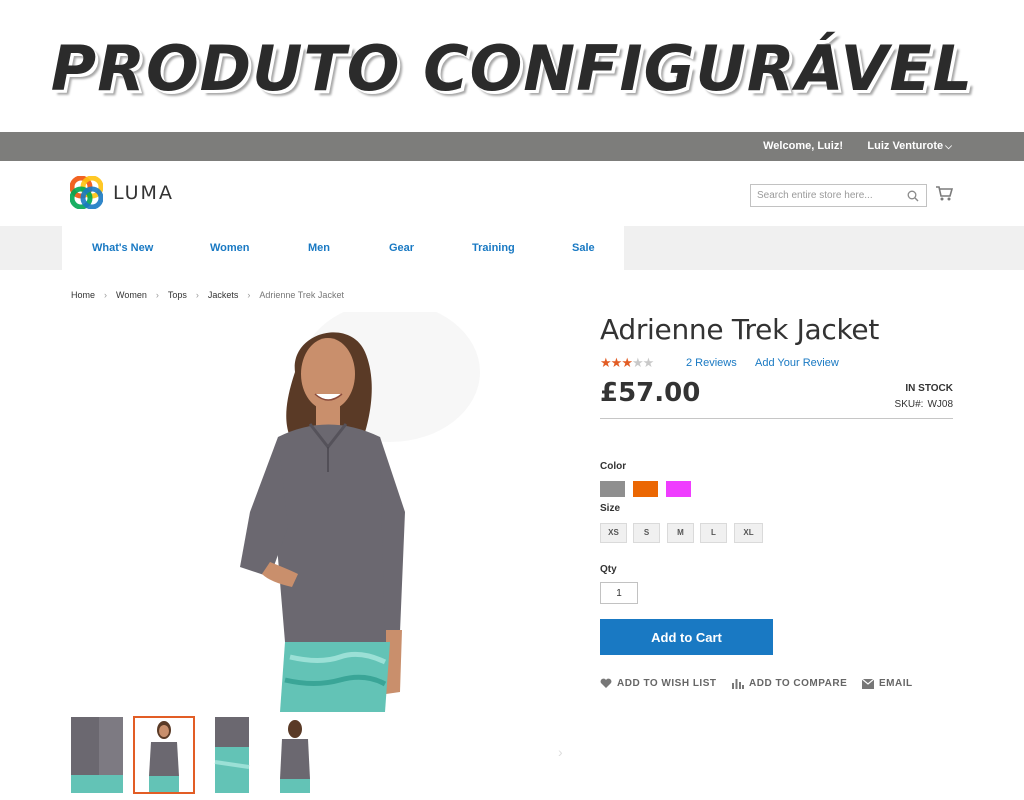  Describe the element at coordinates (177, 295) in the screenshot. I see `breadcrumb-tops: Tops` at that location.